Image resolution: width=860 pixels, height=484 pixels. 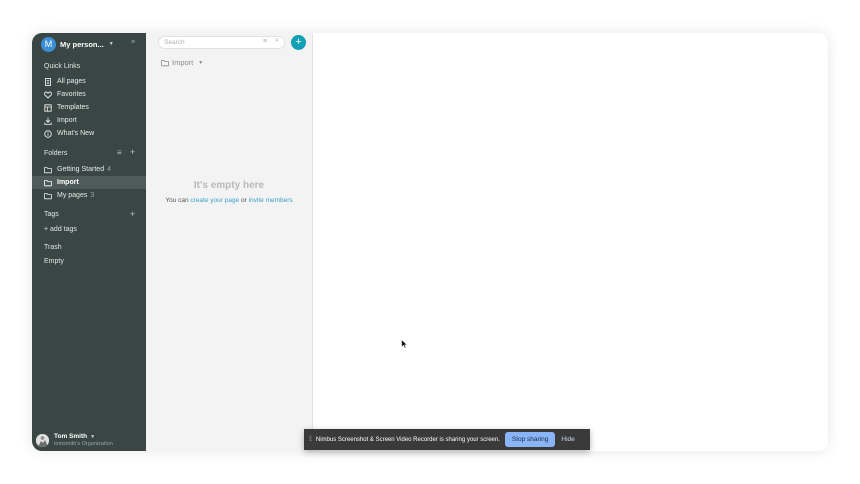 What do you see at coordinates (71, 94) in the screenshot?
I see `sidebar-item-label: Favorites` at bounding box center [71, 94].